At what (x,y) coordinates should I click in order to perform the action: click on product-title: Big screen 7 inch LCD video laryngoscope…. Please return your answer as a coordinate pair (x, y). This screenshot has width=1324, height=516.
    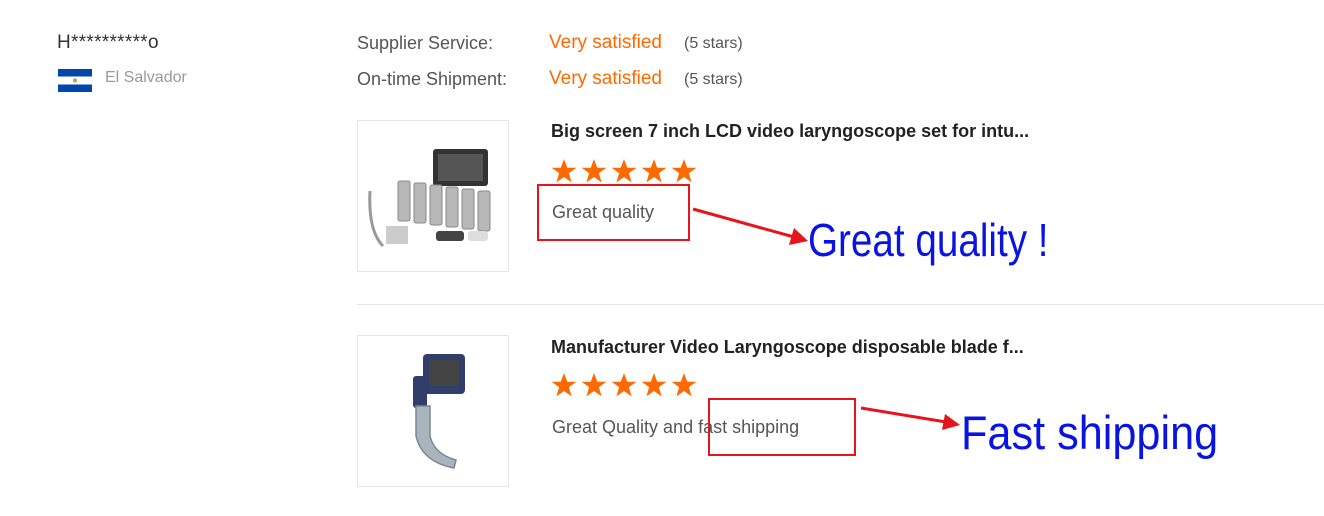
    Looking at the image, I should click on (790, 131).